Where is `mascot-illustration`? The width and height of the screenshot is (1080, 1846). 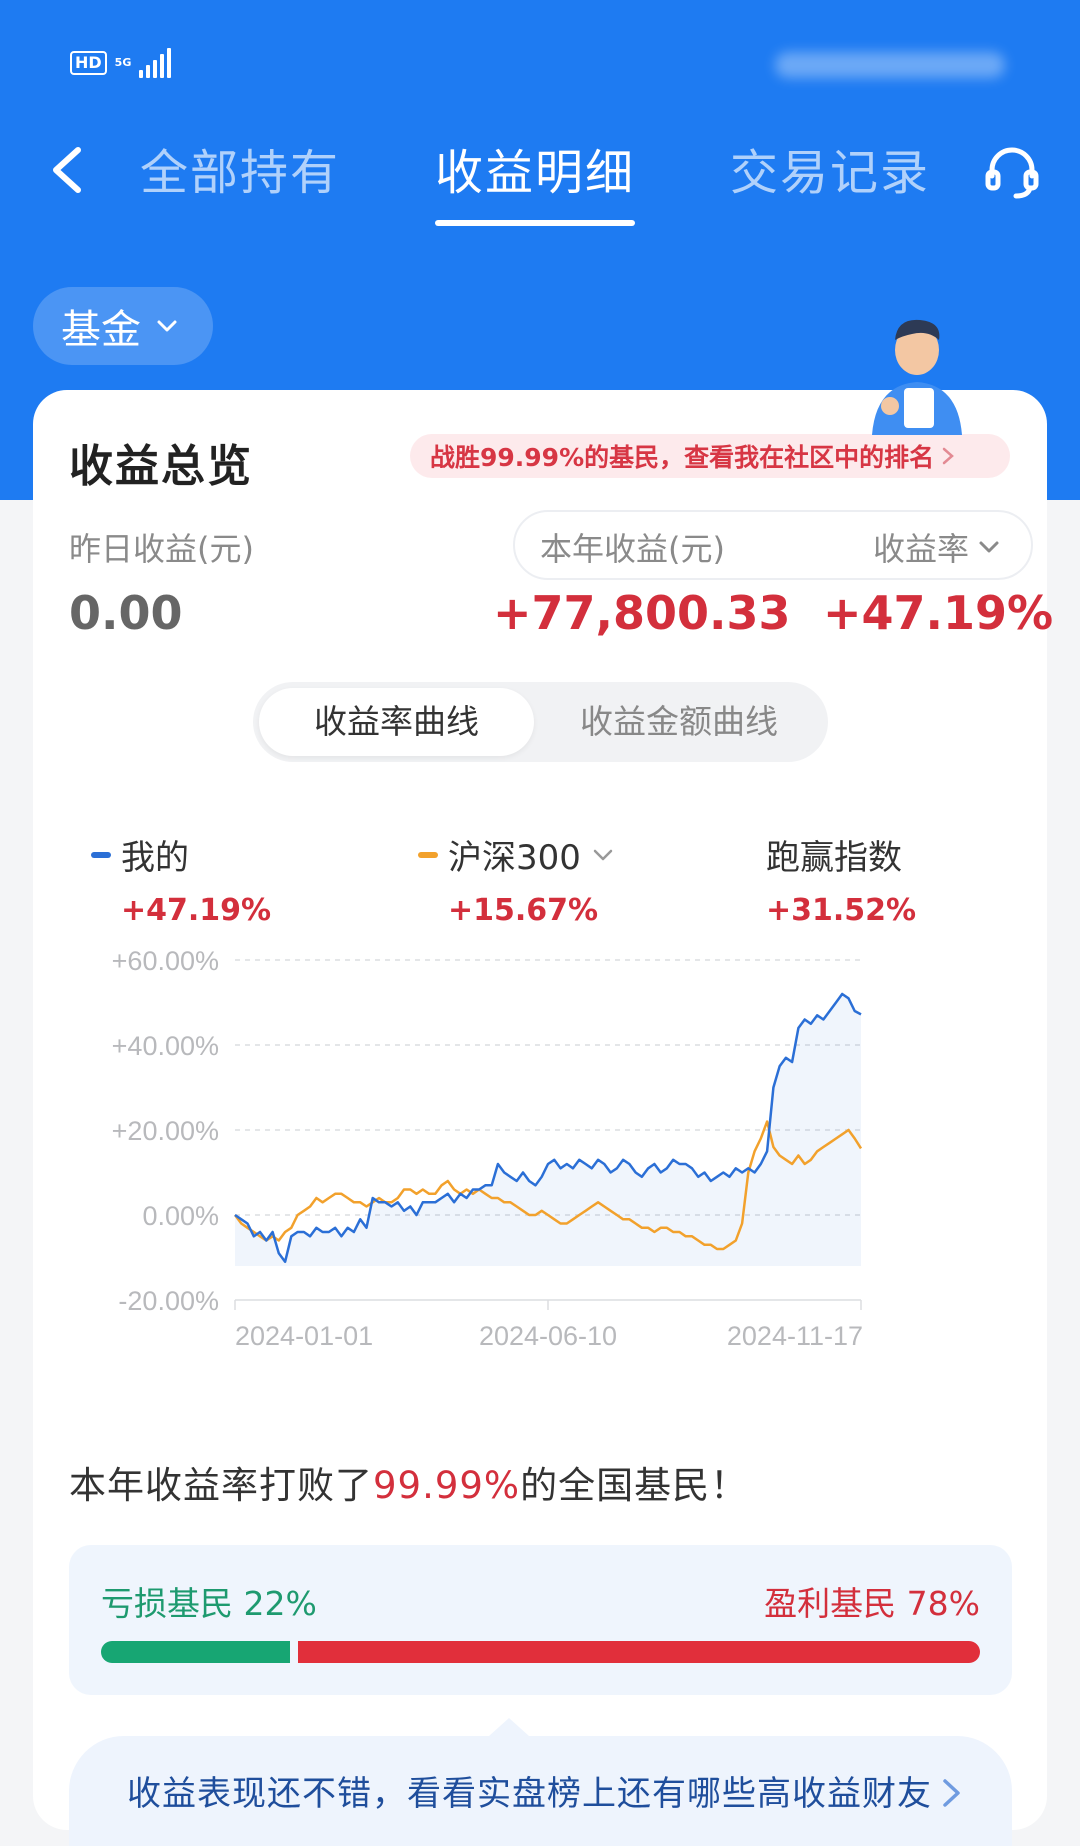 mascot-illustration is located at coordinates (917, 377).